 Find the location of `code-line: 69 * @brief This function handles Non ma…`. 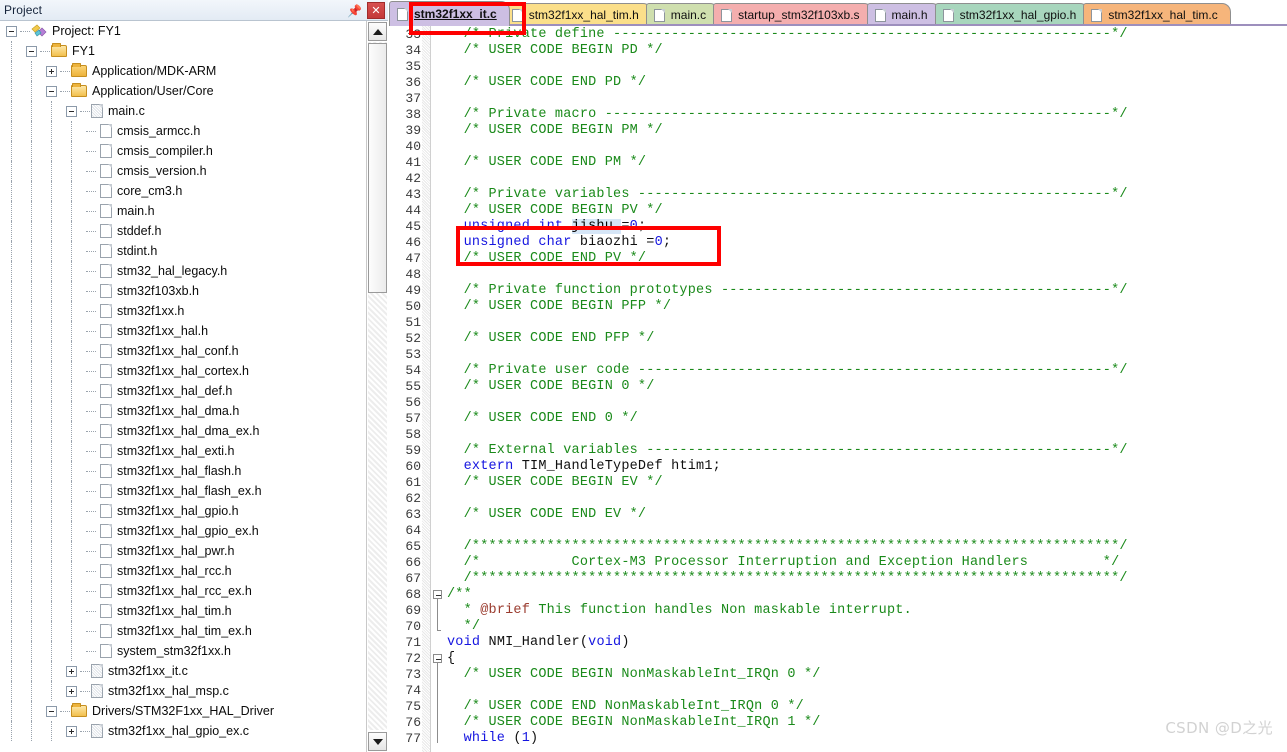

code-line: 69 * @brief This function handles Non ma… is located at coordinates (838, 611).